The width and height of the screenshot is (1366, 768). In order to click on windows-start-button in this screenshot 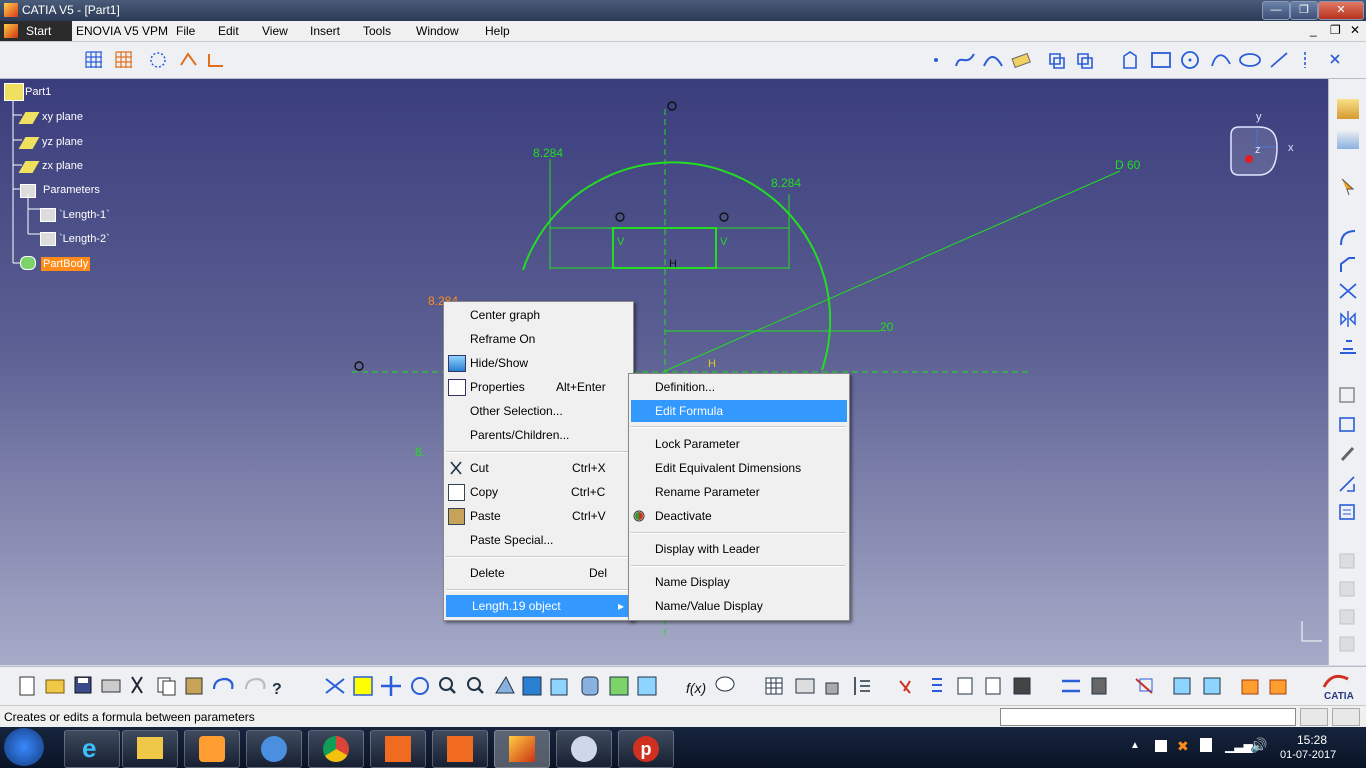, I will do `click(24, 747)`.